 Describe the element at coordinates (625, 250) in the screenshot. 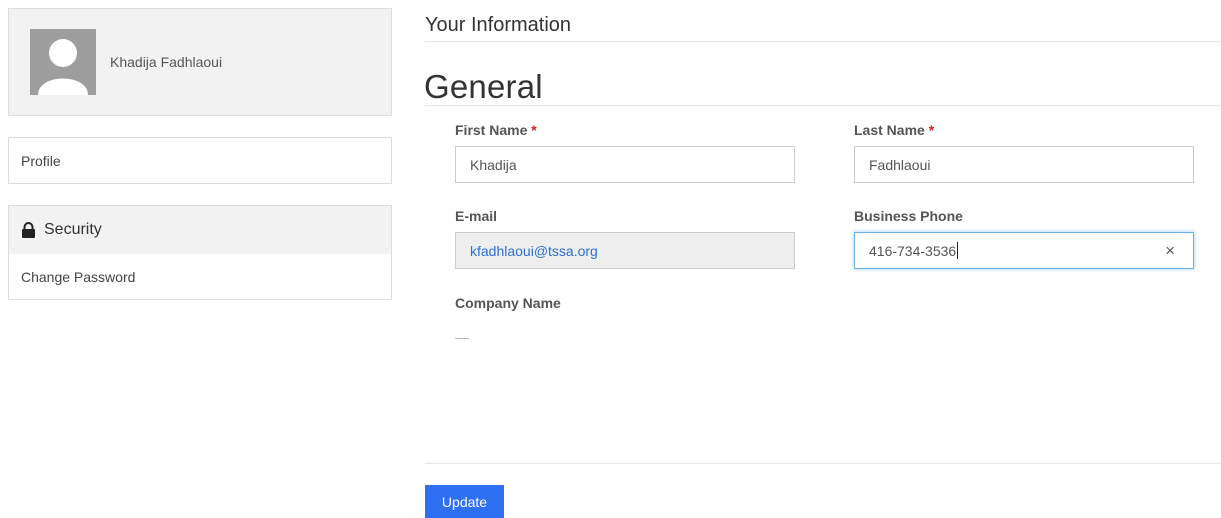

I see `email-field: kfadhlaoui@tssa.org` at that location.